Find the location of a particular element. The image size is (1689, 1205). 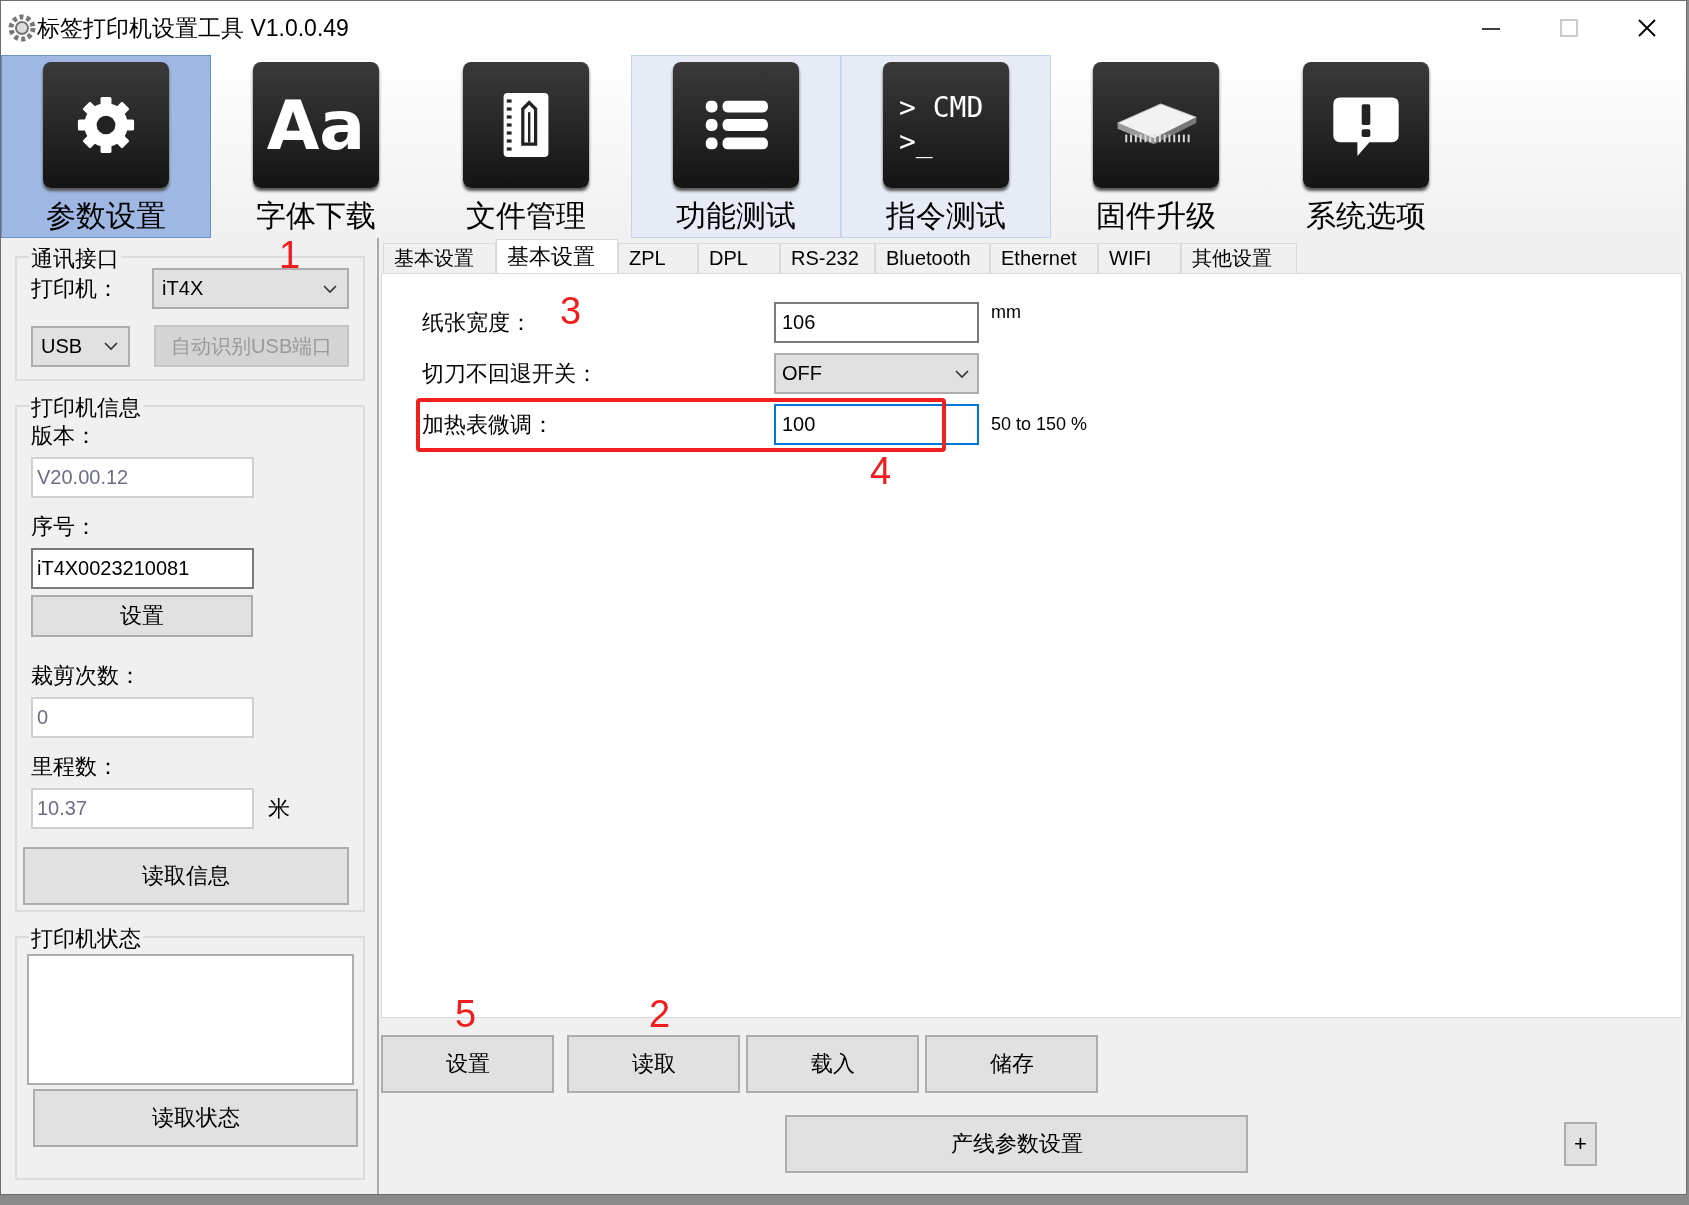

unit-label: mm is located at coordinates (1006, 312).